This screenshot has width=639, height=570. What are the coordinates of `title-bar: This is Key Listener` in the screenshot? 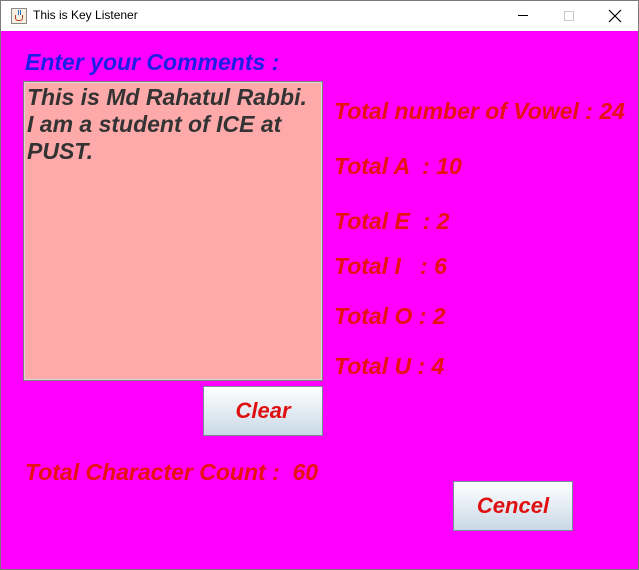 It's located at (319, 16).